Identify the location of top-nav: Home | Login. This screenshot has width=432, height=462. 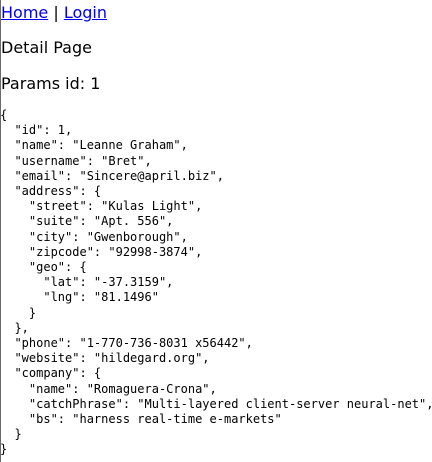
(54, 13).